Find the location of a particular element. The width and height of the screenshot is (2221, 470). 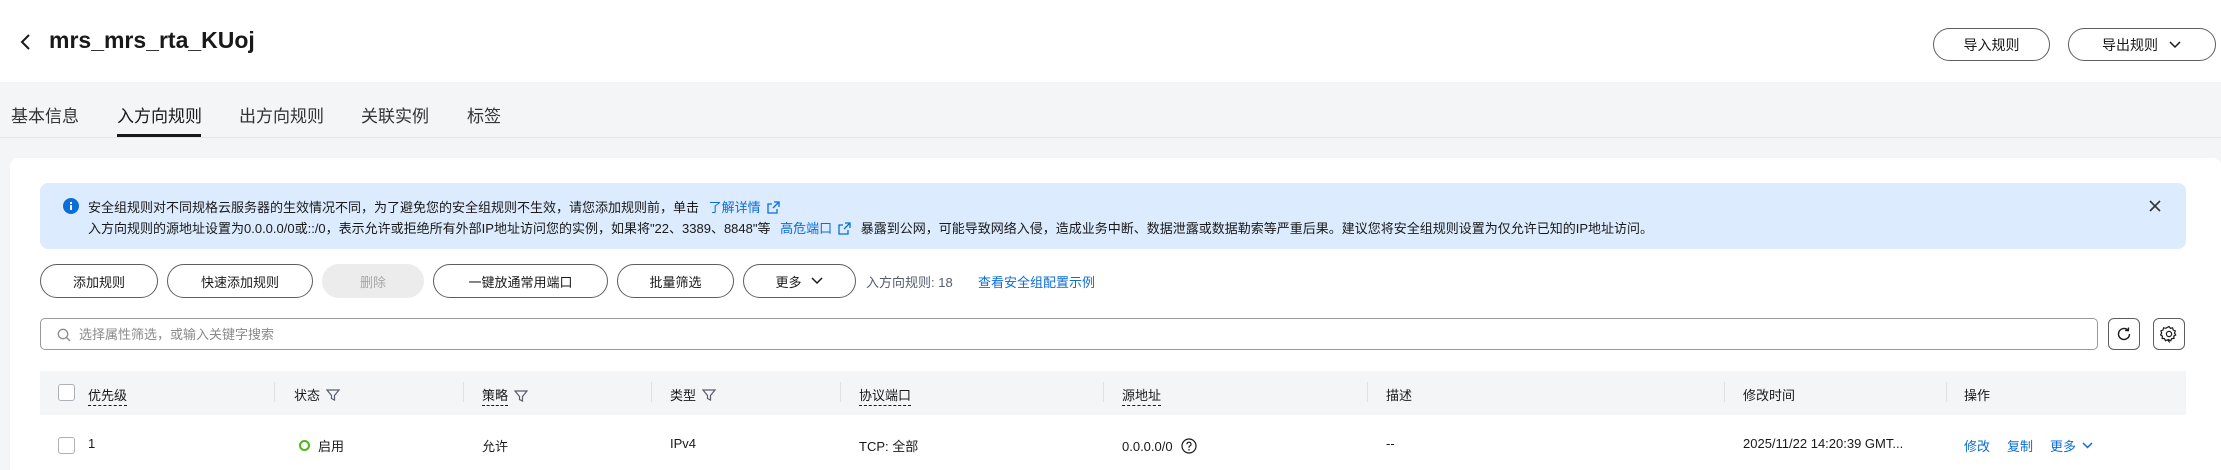

info-alert is located at coordinates (1113, 216).